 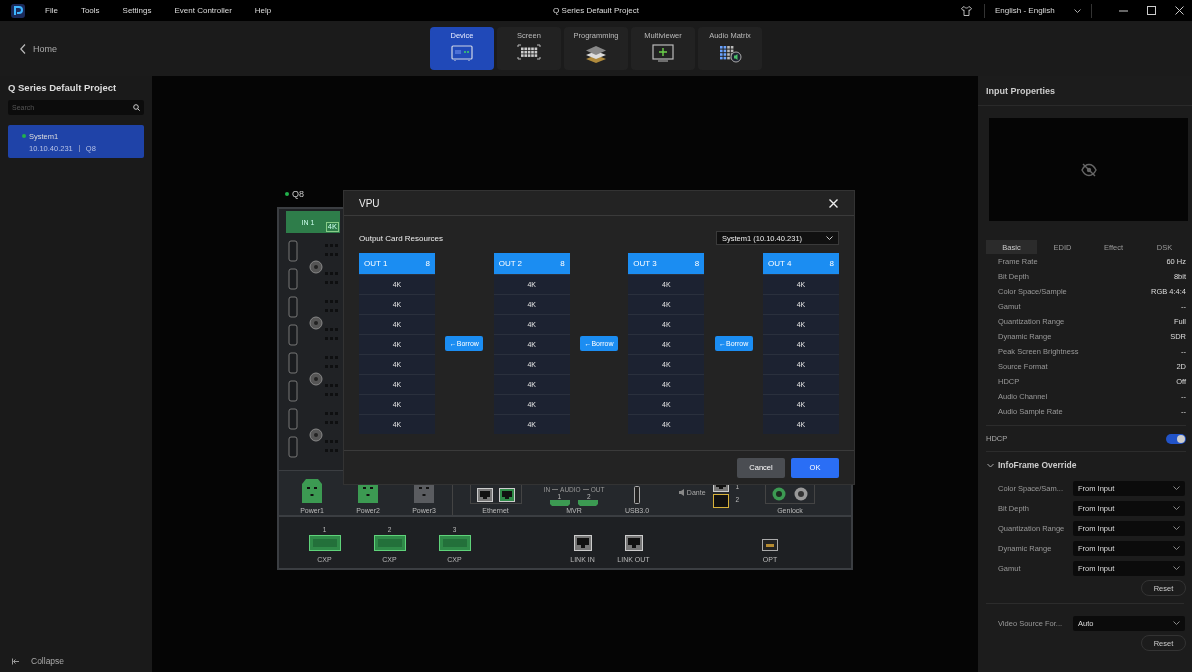 What do you see at coordinates (1176, 438) in the screenshot?
I see `toggle-switch` at bounding box center [1176, 438].